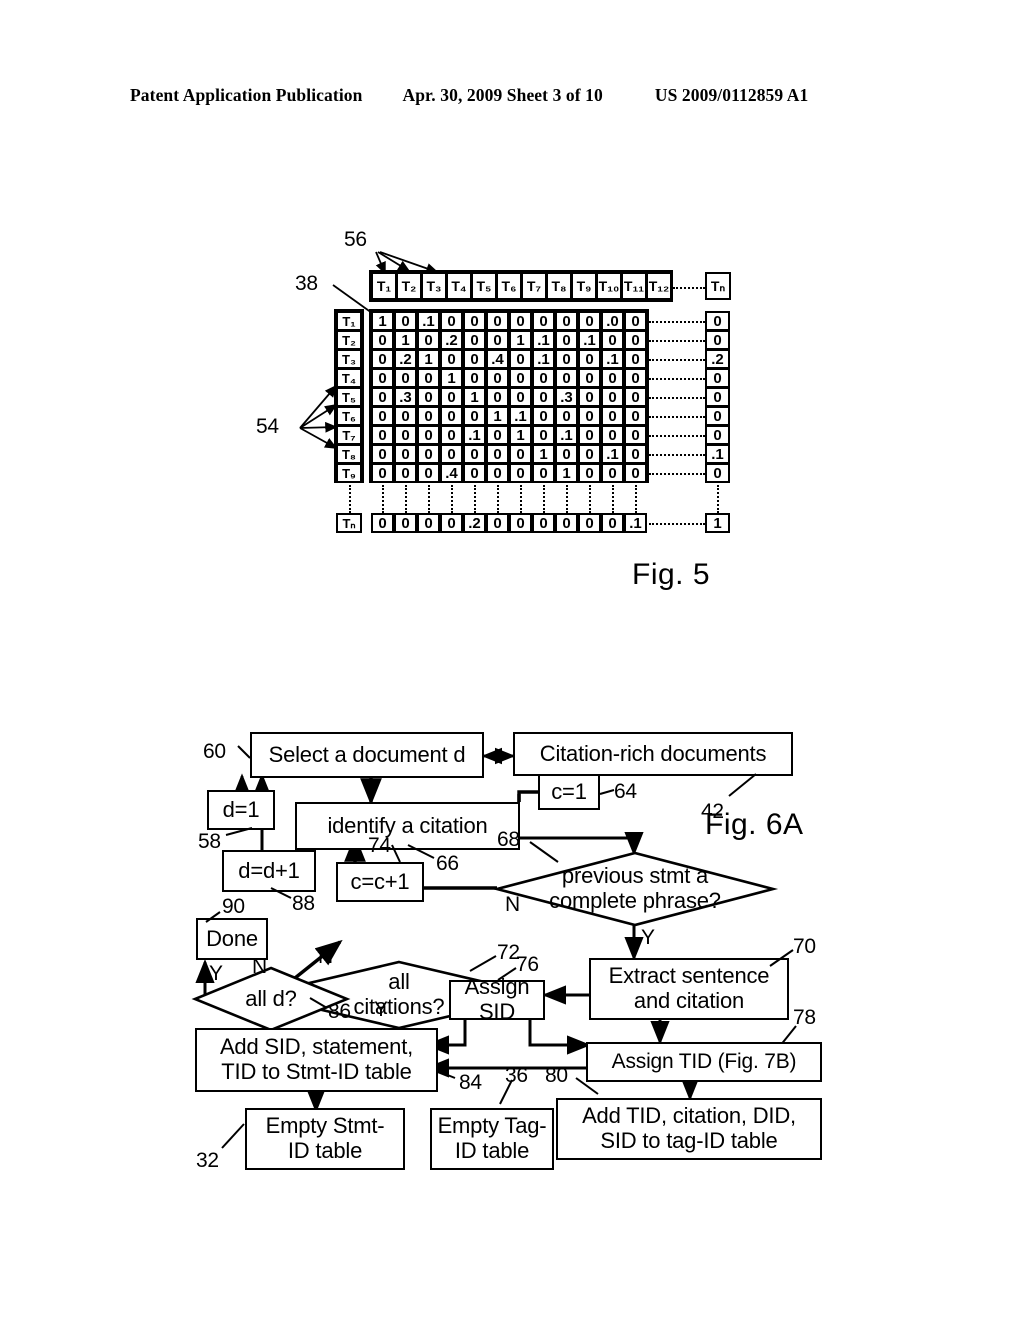 The height and width of the screenshot is (1320, 1024). What do you see at coordinates (717, 359) in the screenshot?
I see `matrix-cell-last-col: .2` at bounding box center [717, 359].